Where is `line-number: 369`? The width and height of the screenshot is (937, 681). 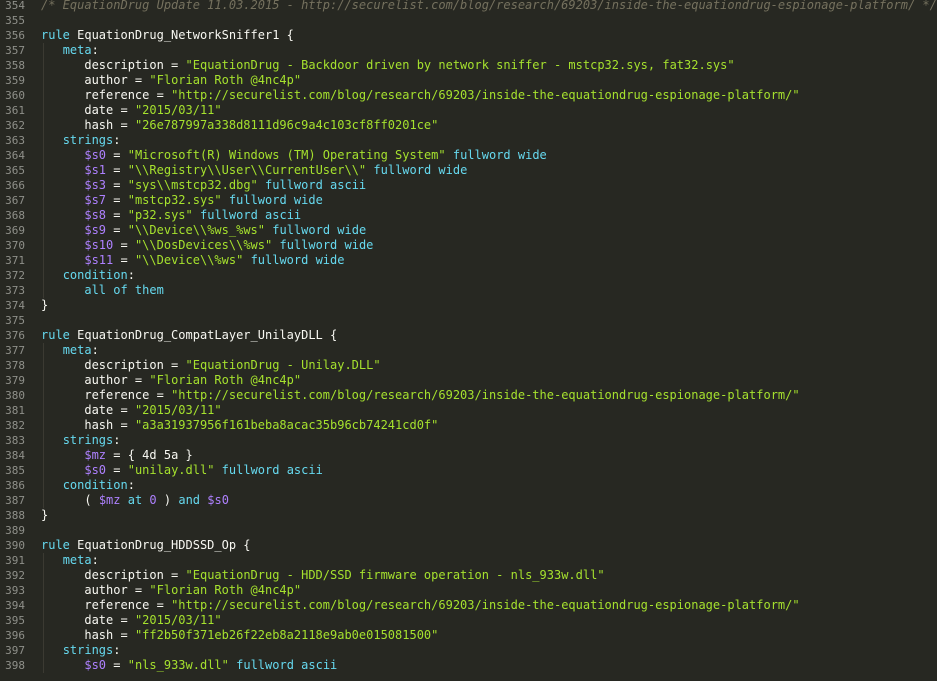
line-number: 369 is located at coordinates (15, 230).